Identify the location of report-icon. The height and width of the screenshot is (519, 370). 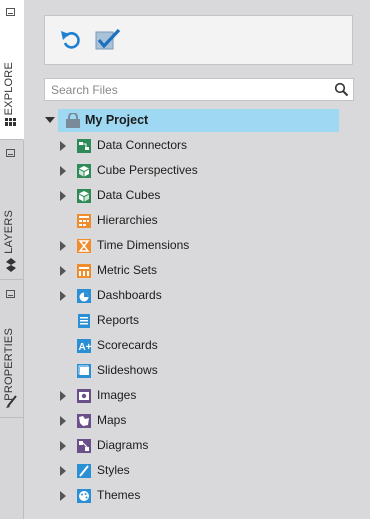
(84, 321).